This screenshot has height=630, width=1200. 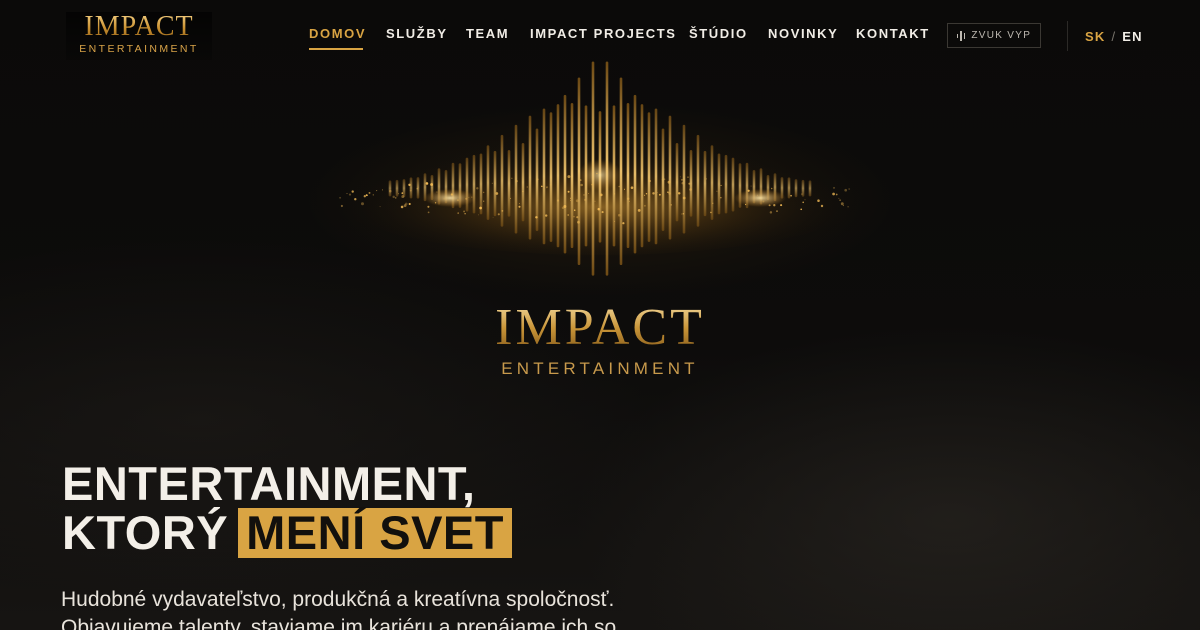 I want to click on emblem-title: IMPACT, so click(x=600, y=328).